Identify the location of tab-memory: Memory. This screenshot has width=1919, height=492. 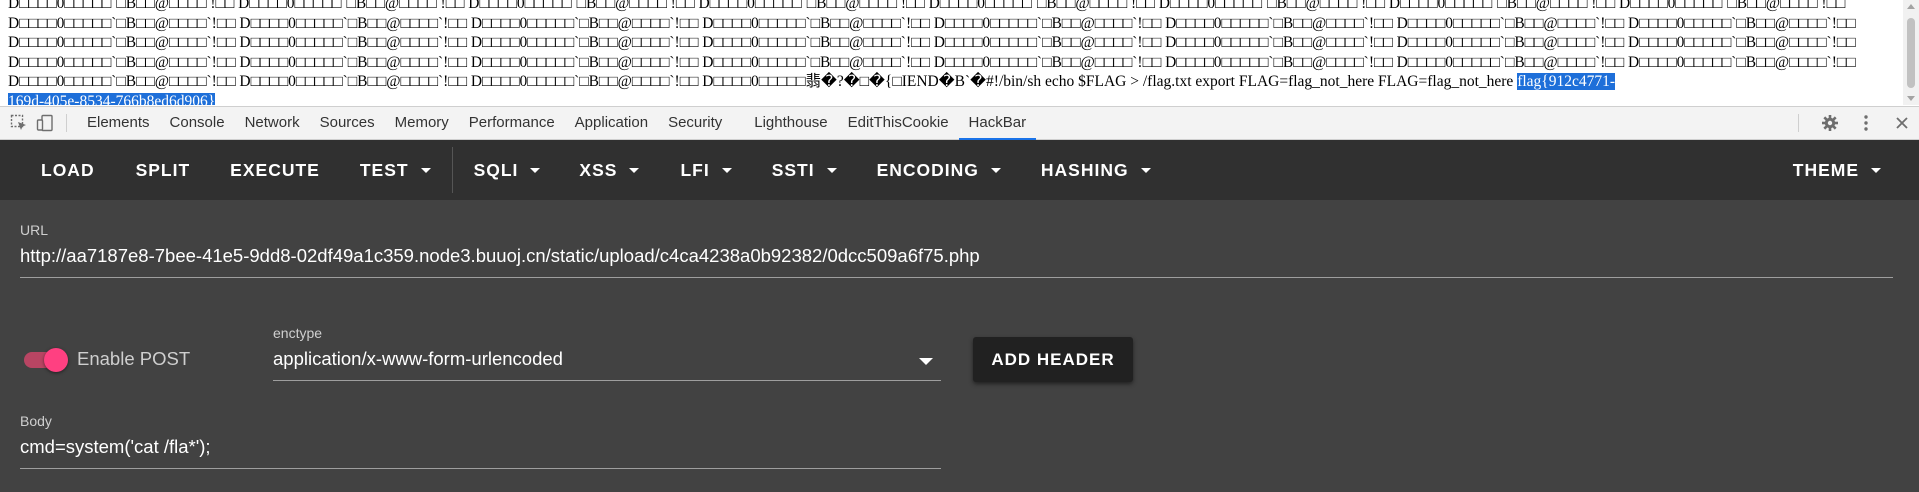
(422, 123).